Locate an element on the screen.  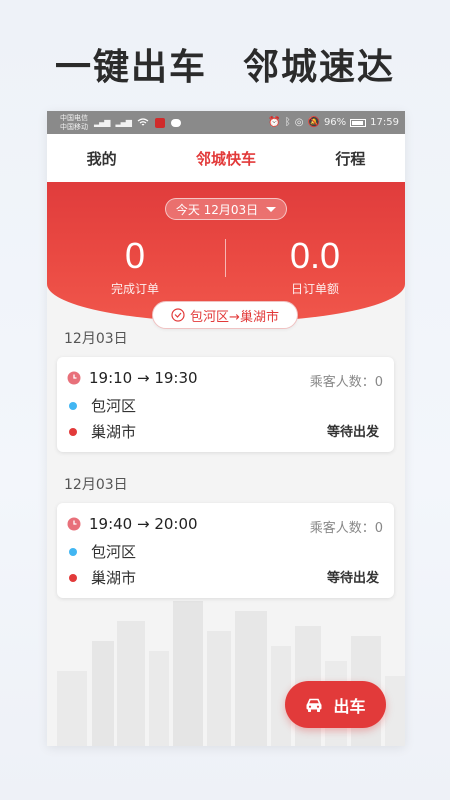
completed-orders-value: 0 is located at coordinates (135, 255).